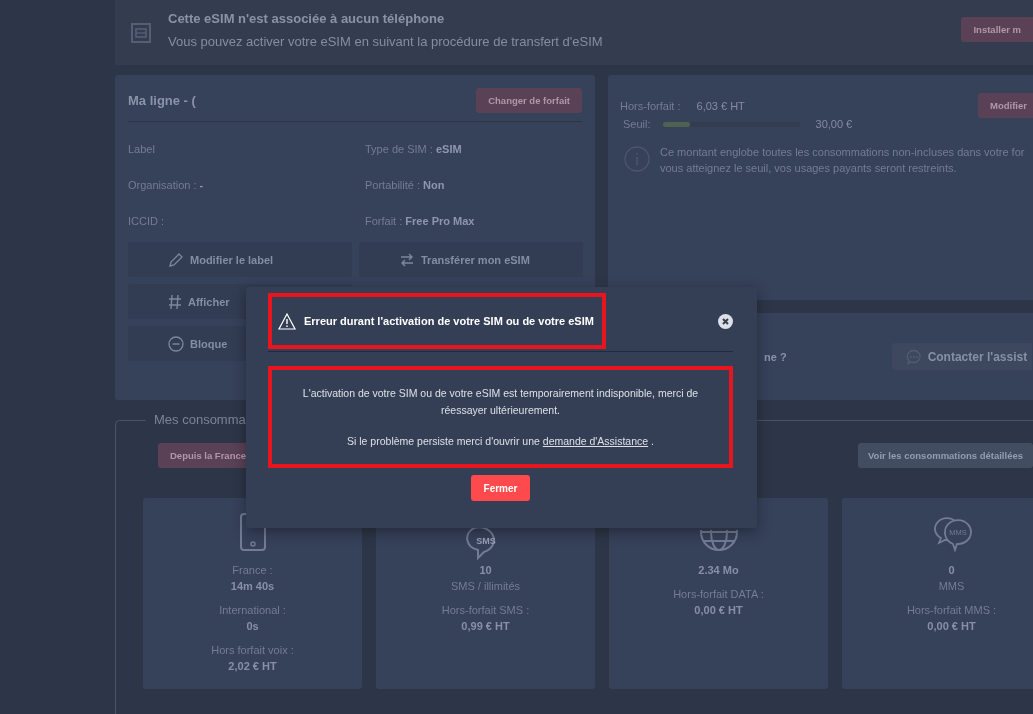  I want to click on support-question: ne ?, so click(775, 356).